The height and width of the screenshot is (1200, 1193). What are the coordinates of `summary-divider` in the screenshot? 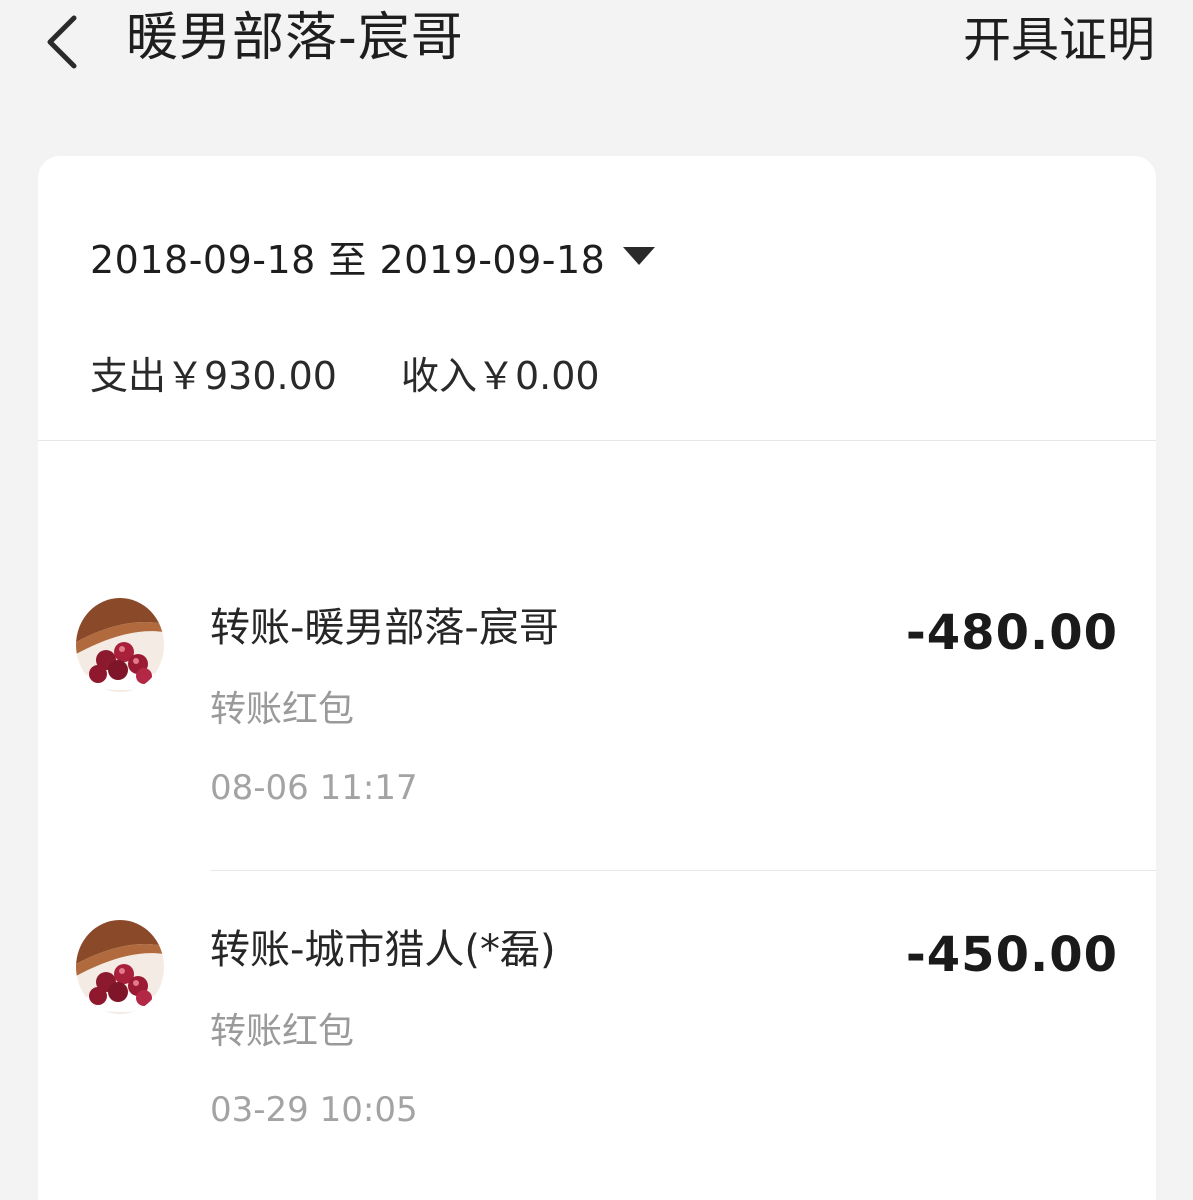 It's located at (597, 440).